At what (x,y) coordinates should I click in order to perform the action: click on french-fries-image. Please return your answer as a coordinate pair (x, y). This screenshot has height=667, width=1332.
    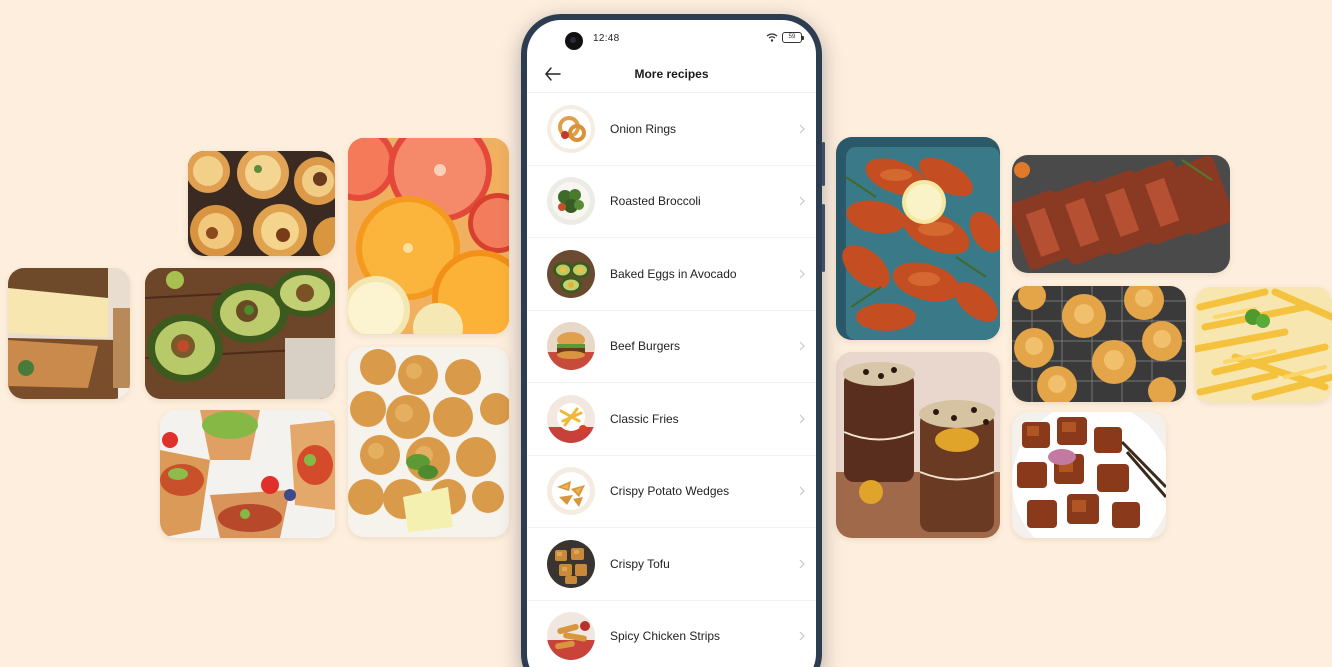
    Looking at the image, I should click on (1263, 344).